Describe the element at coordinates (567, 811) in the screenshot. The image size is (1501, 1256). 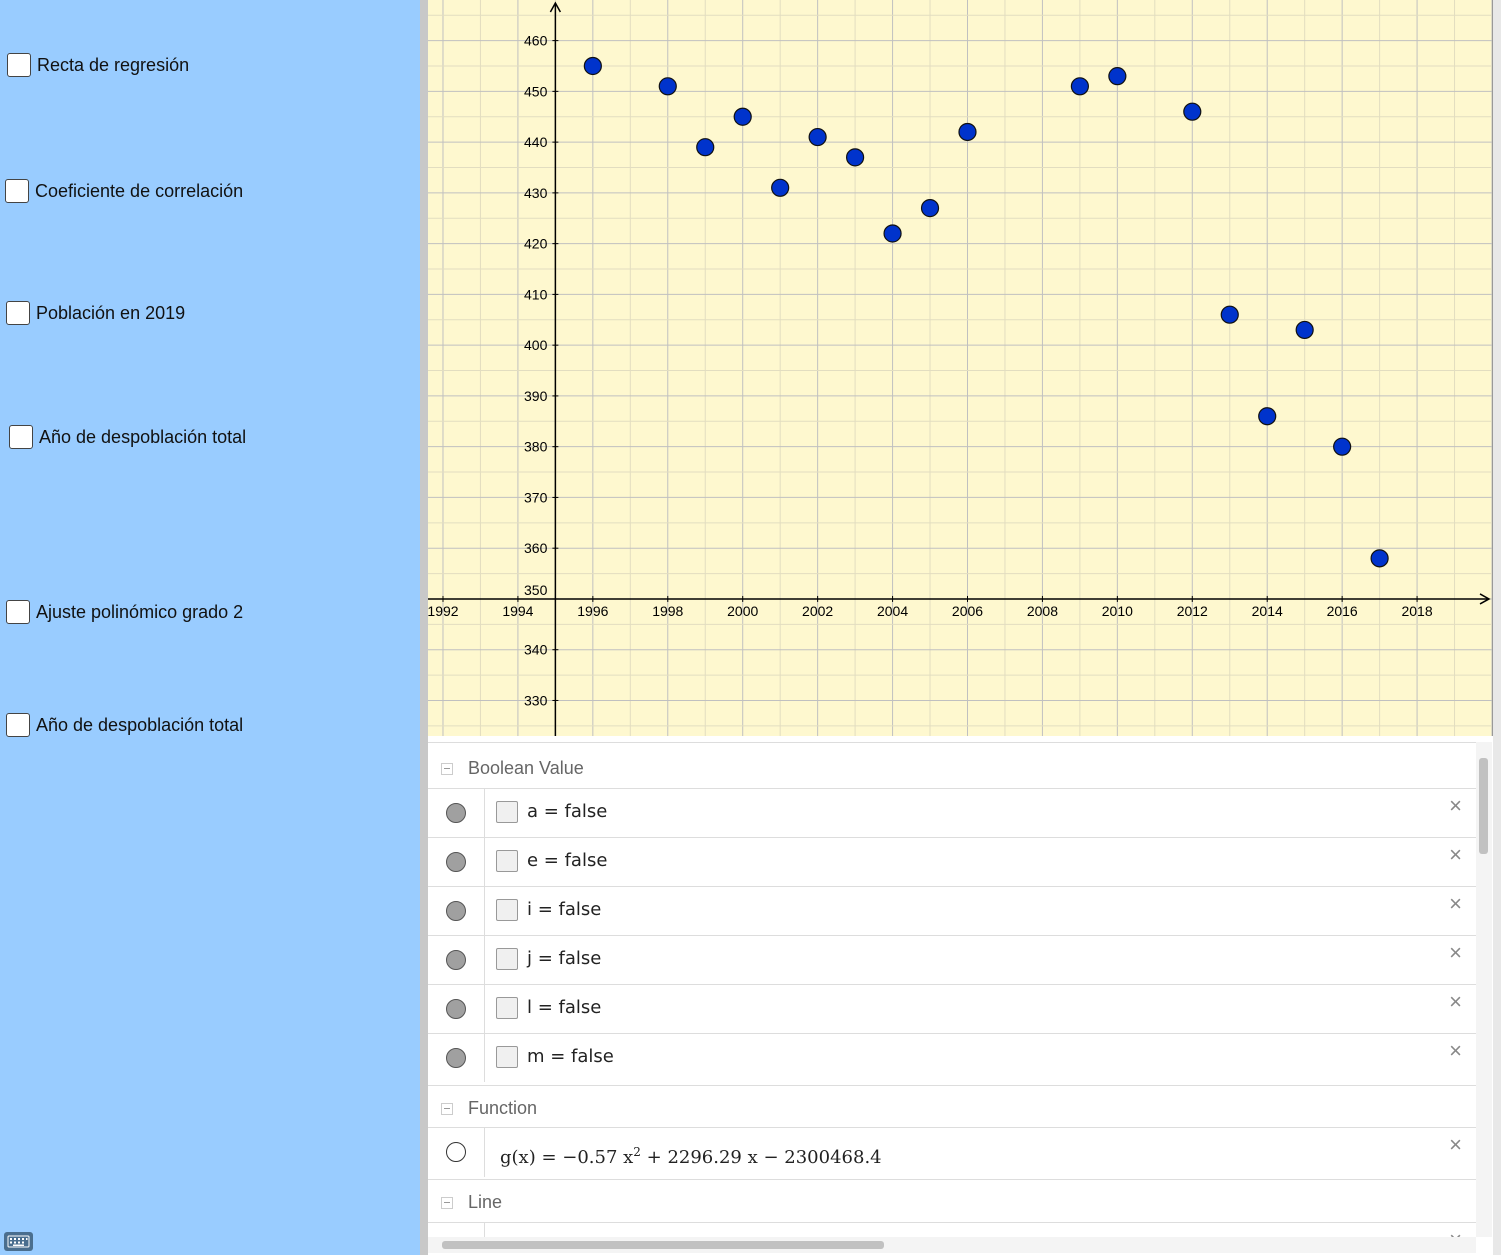
I see `algebra-expression: a = false` at that location.